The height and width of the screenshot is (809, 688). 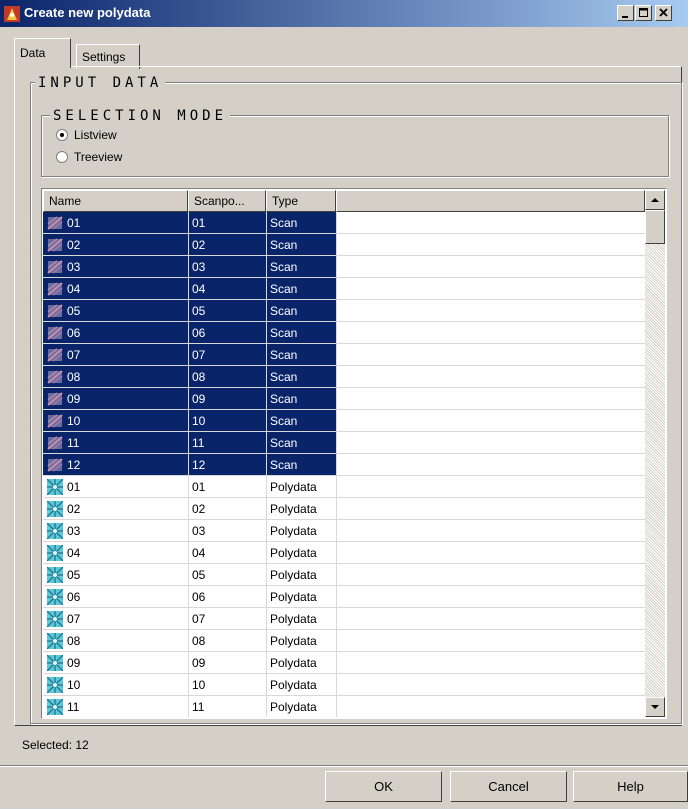 I want to click on treeview-radio-option: Treeview, so click(x=89, y=157).